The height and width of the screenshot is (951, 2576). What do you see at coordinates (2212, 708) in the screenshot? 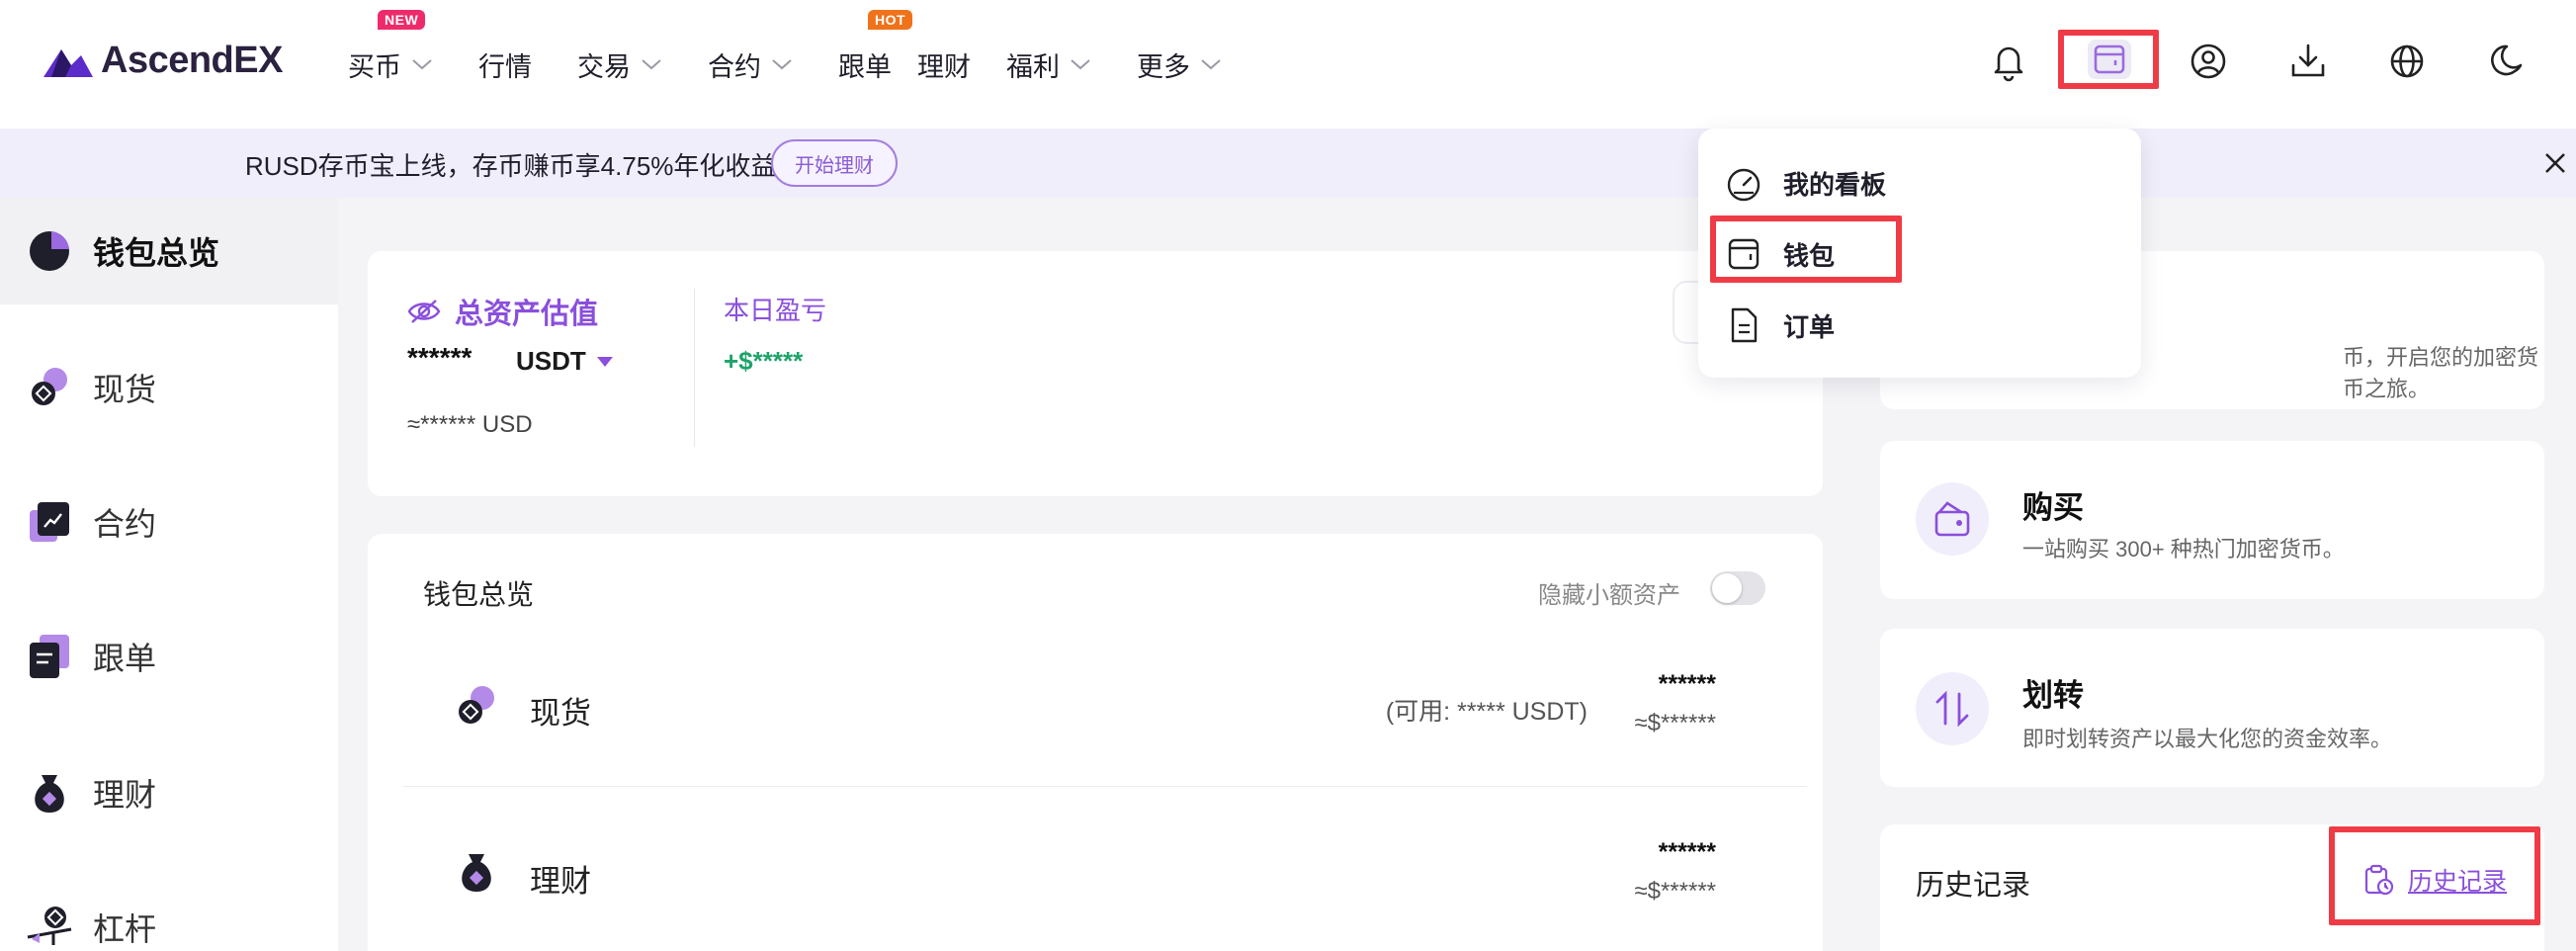
I see `transfer-card: 划转 即时划转资产以最大化您的资金效率。` at bounding box center [2212, 708].